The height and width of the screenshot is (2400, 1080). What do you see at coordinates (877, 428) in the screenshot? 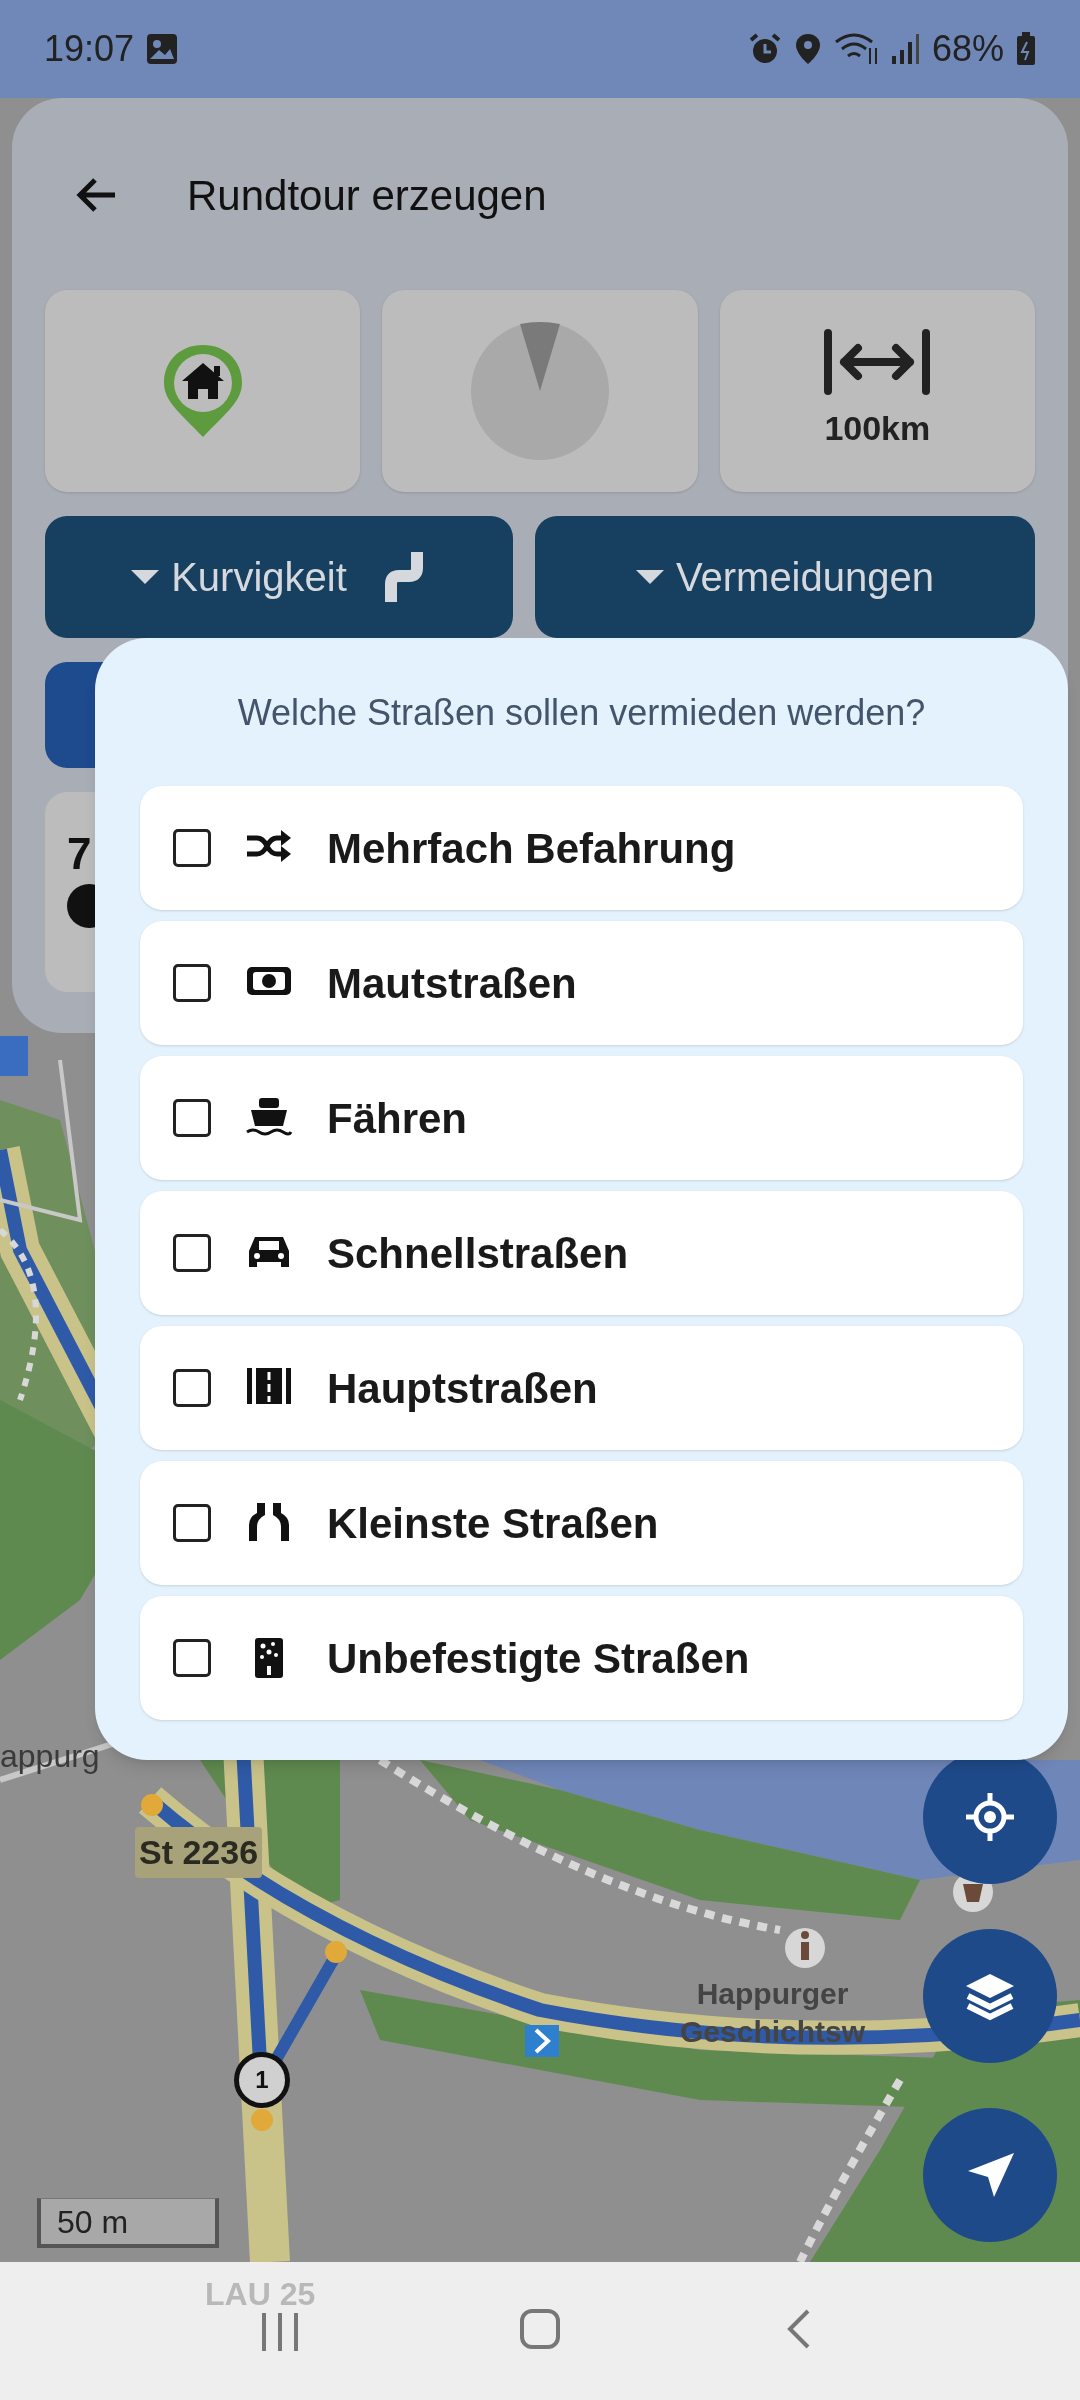
I see `distance-value: 100km` at bounding box center [877, 428].